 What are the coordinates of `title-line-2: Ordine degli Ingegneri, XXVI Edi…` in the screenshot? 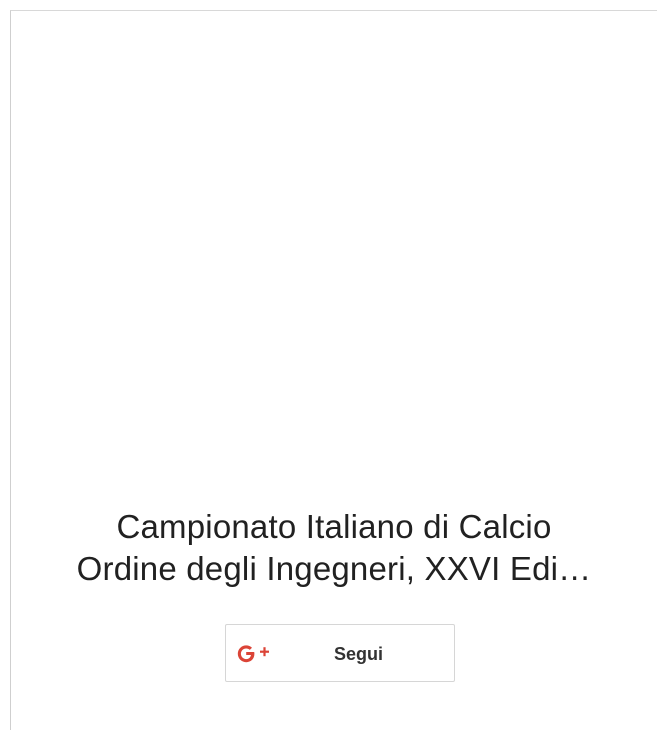 It's located at (334, 568).